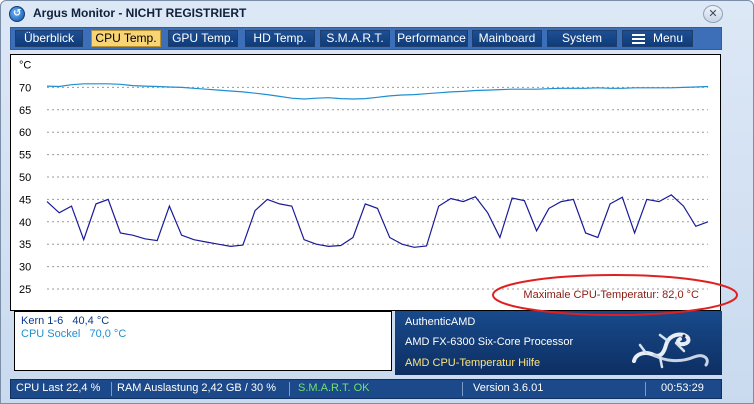  What do you see at coordinates (58, 388) in the screenshot?
I see `cpu-load-status: CPU Last 22,4 %` at bounding box center [58, 388].